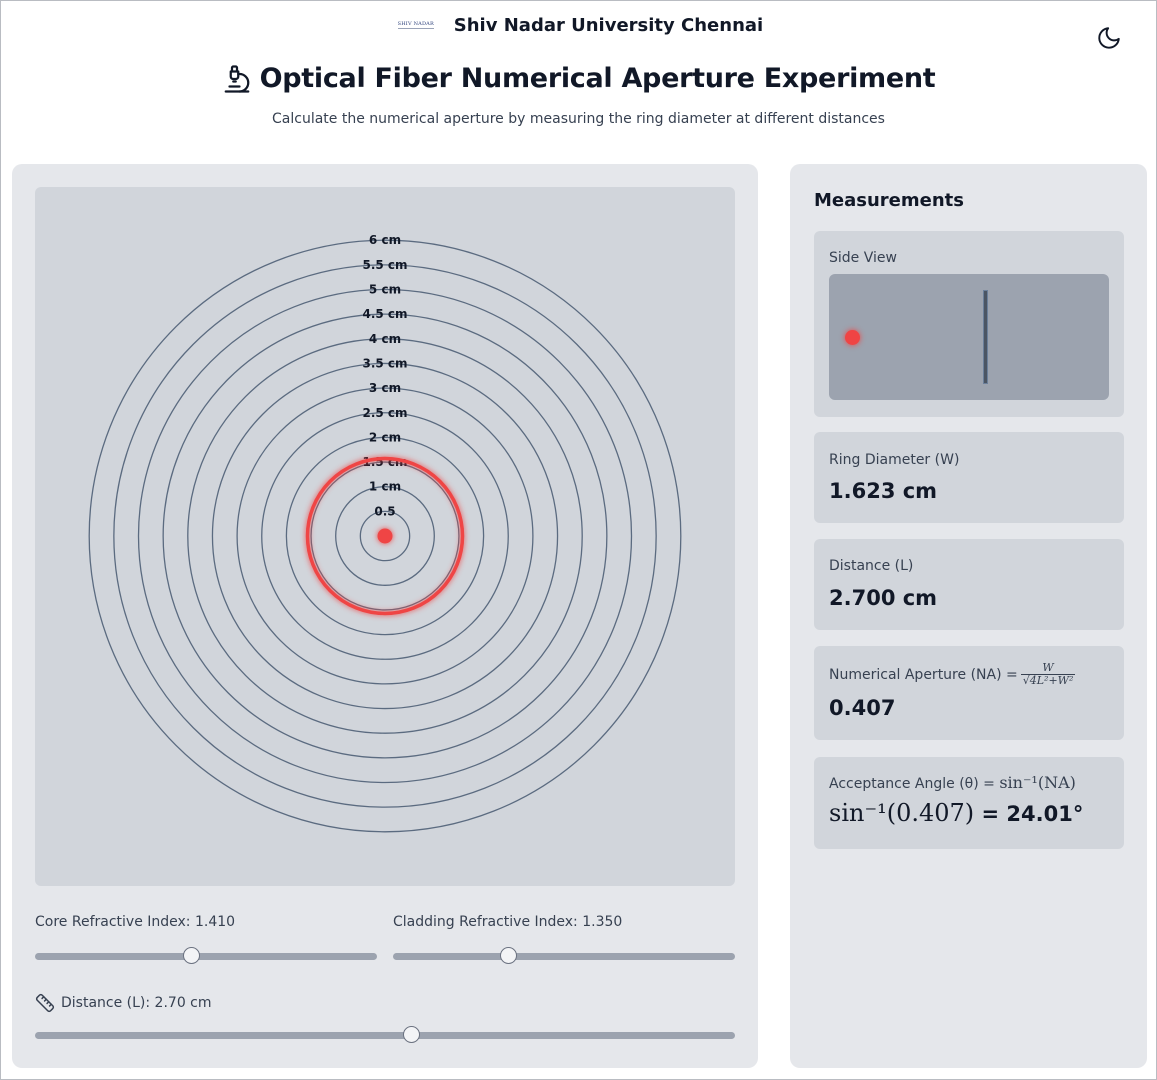 The image size is (1157, 1080). I want to click on ring-diameter-value: 1.623 cm, so click(883, 491).